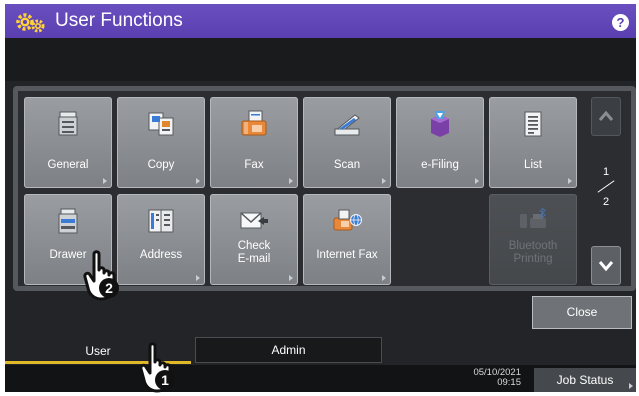 Image resolution: width=639 pixels, height=396 pixels. What do you see at coordinates (347, 255) in the screenshot?
I see `function-label: Internet Fax` at bounding box center [347, 255].